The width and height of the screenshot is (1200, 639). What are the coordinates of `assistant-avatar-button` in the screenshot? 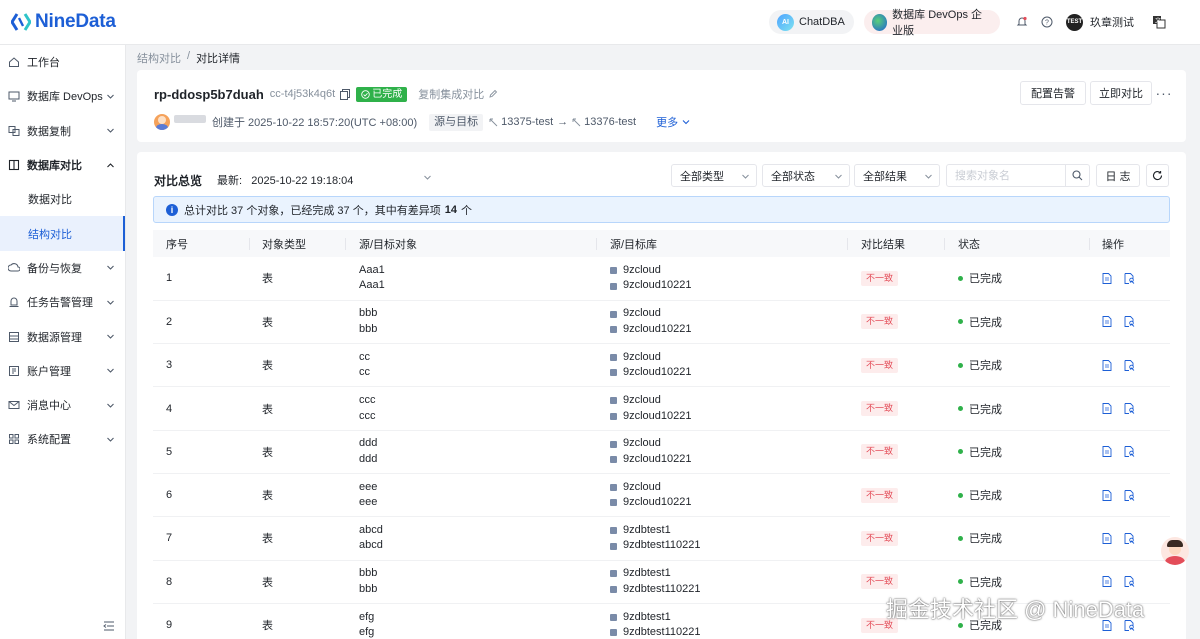 It's located at (1175, 551).